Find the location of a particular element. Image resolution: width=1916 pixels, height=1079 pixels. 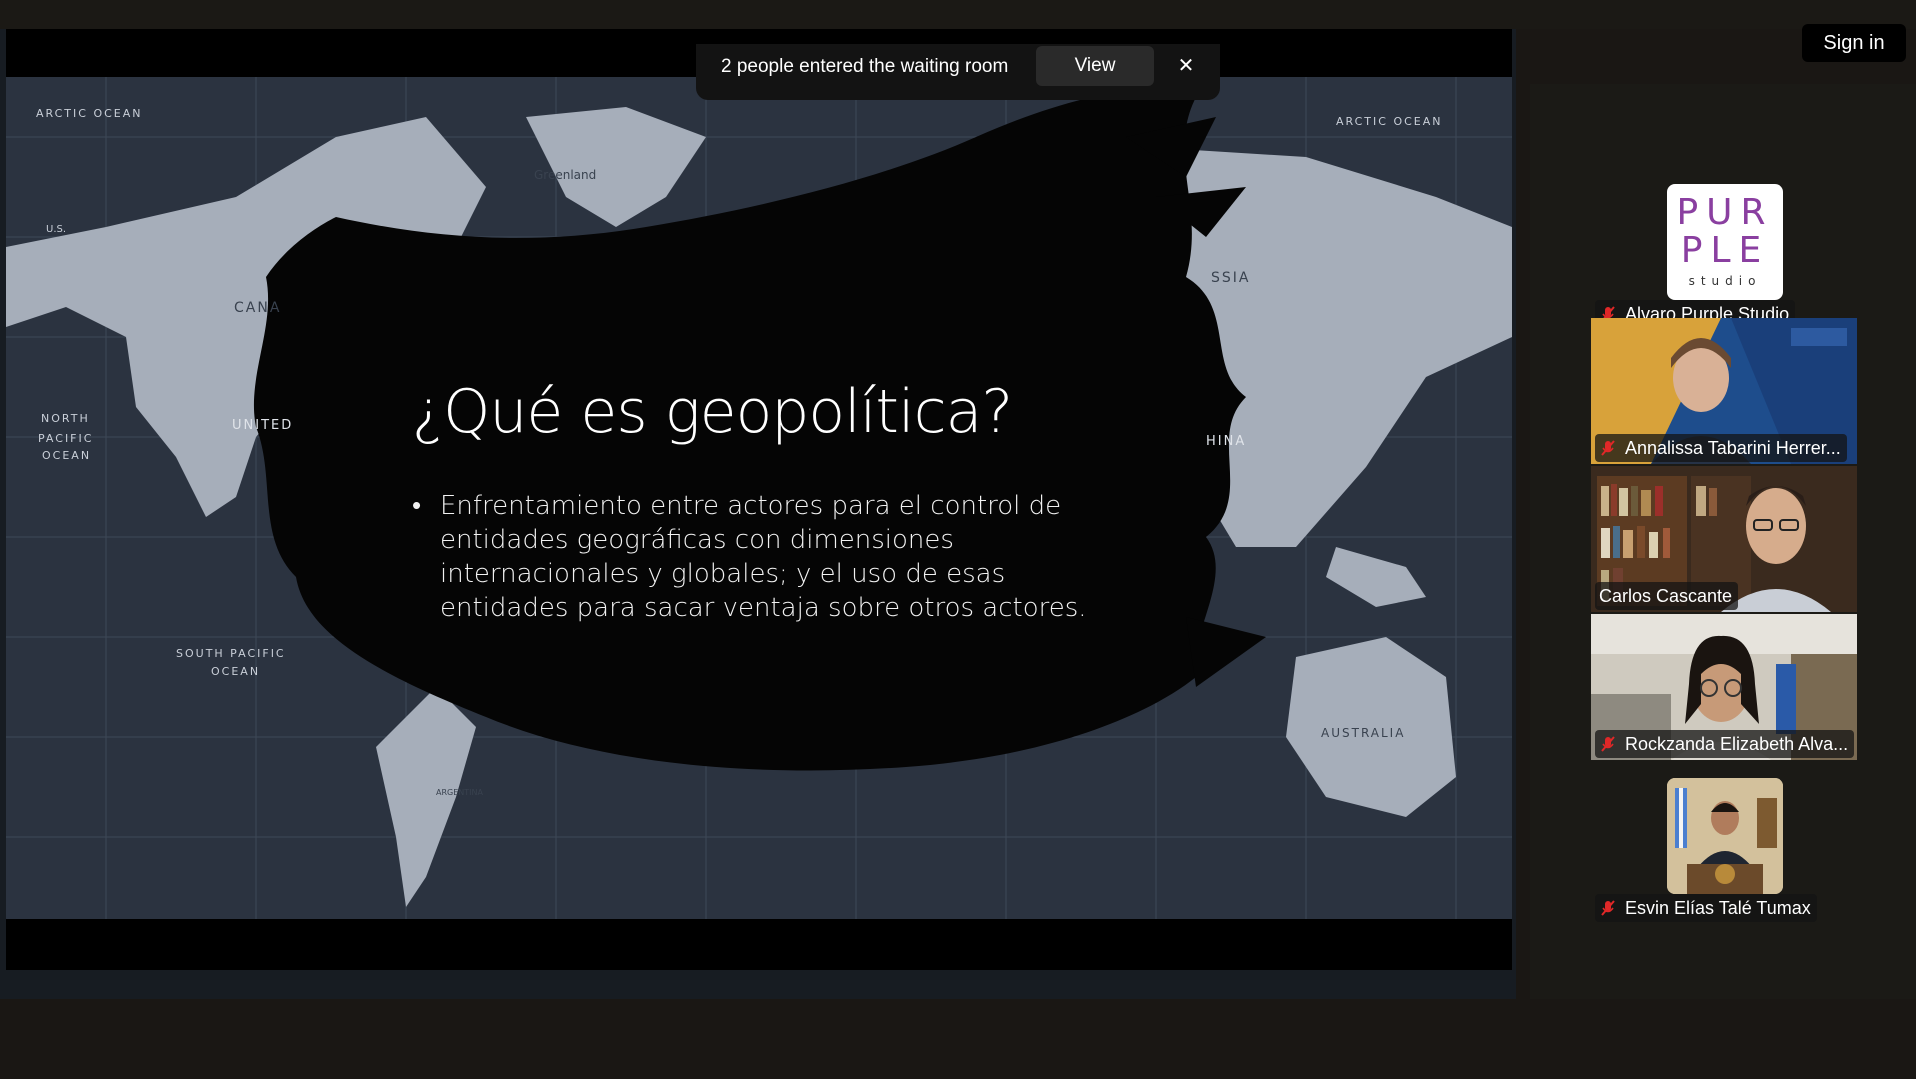

svg-text: AUSTRALIA is located at coordinates (1363, 733).